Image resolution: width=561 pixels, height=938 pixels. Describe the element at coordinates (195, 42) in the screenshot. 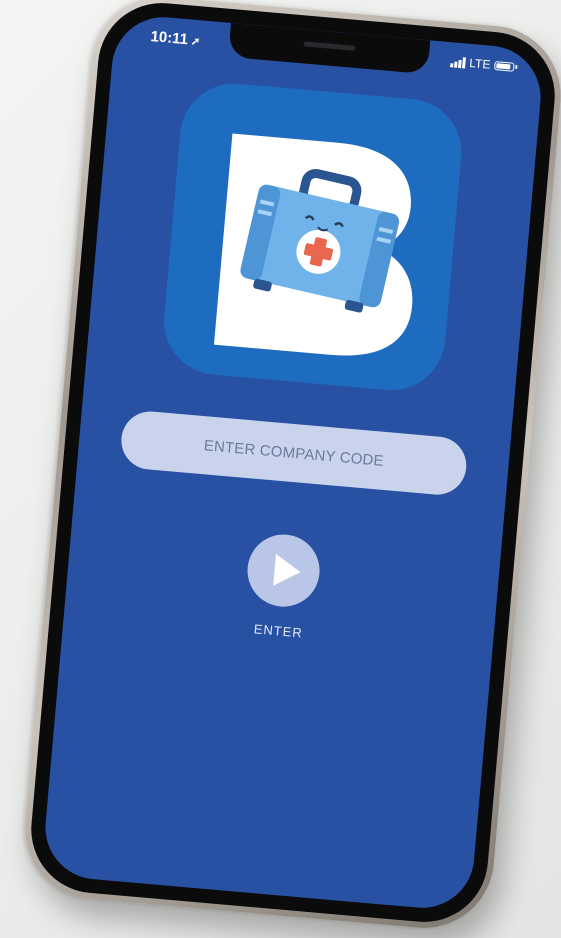

I see `location-arrow-icon: ➚` at that location.